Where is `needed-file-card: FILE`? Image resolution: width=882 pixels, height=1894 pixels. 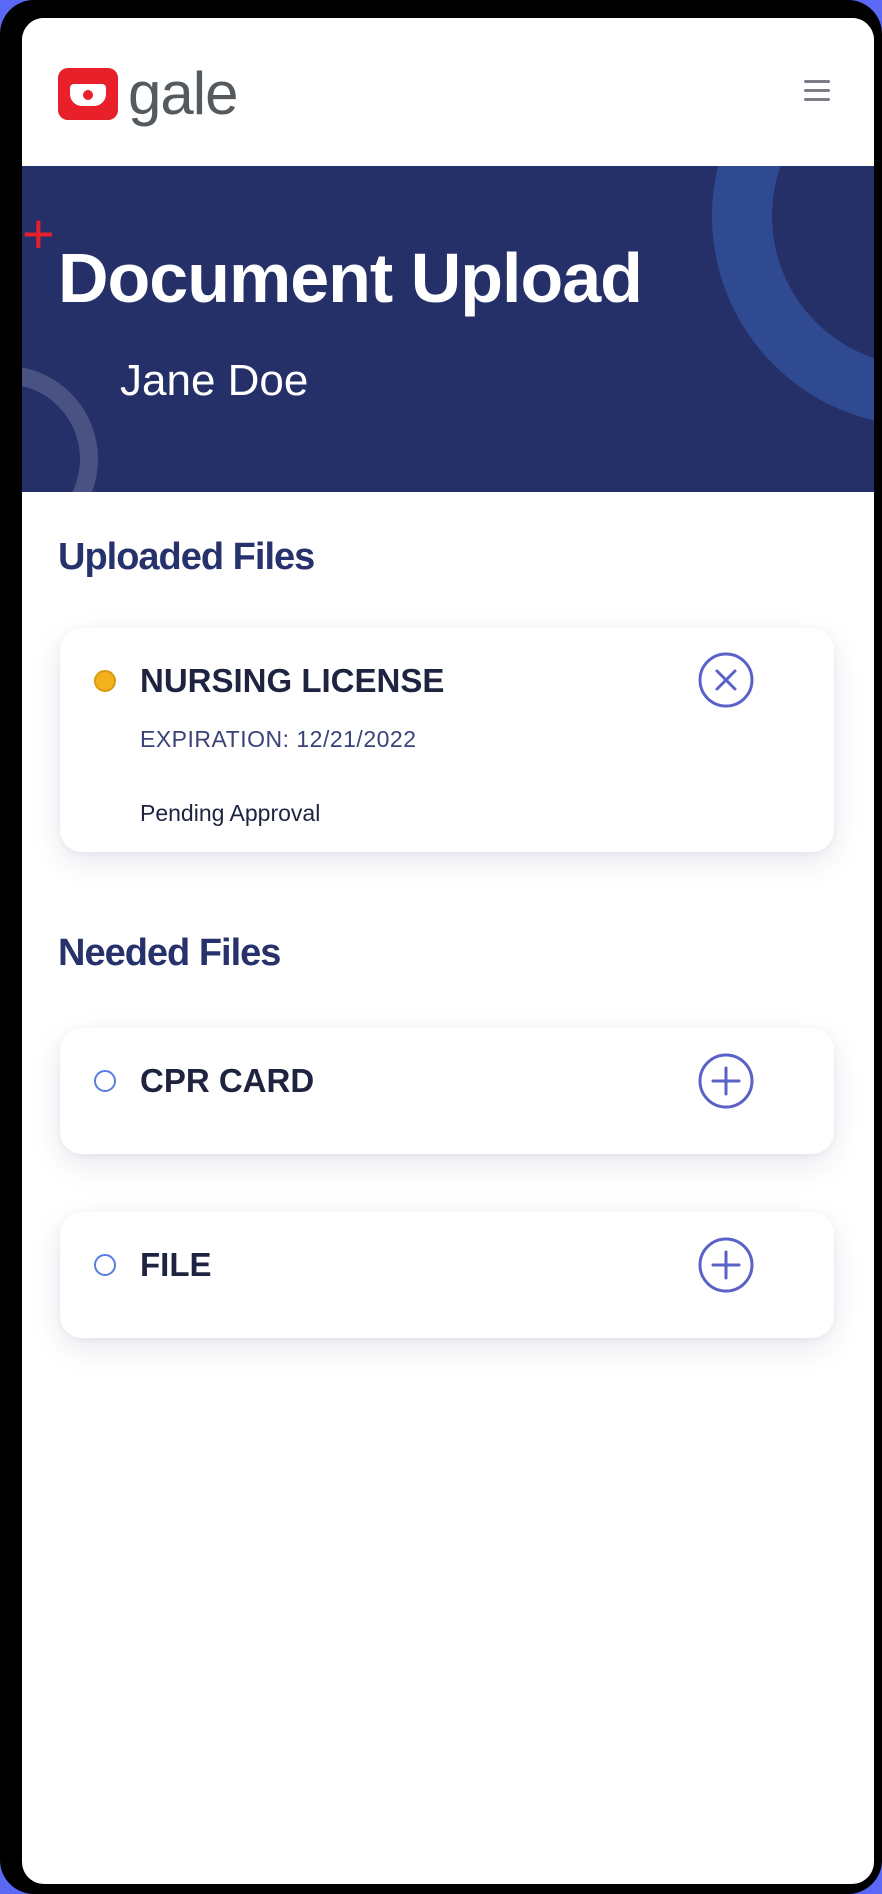
needed-file-card: FILE is located at coordinates (447, 1275).